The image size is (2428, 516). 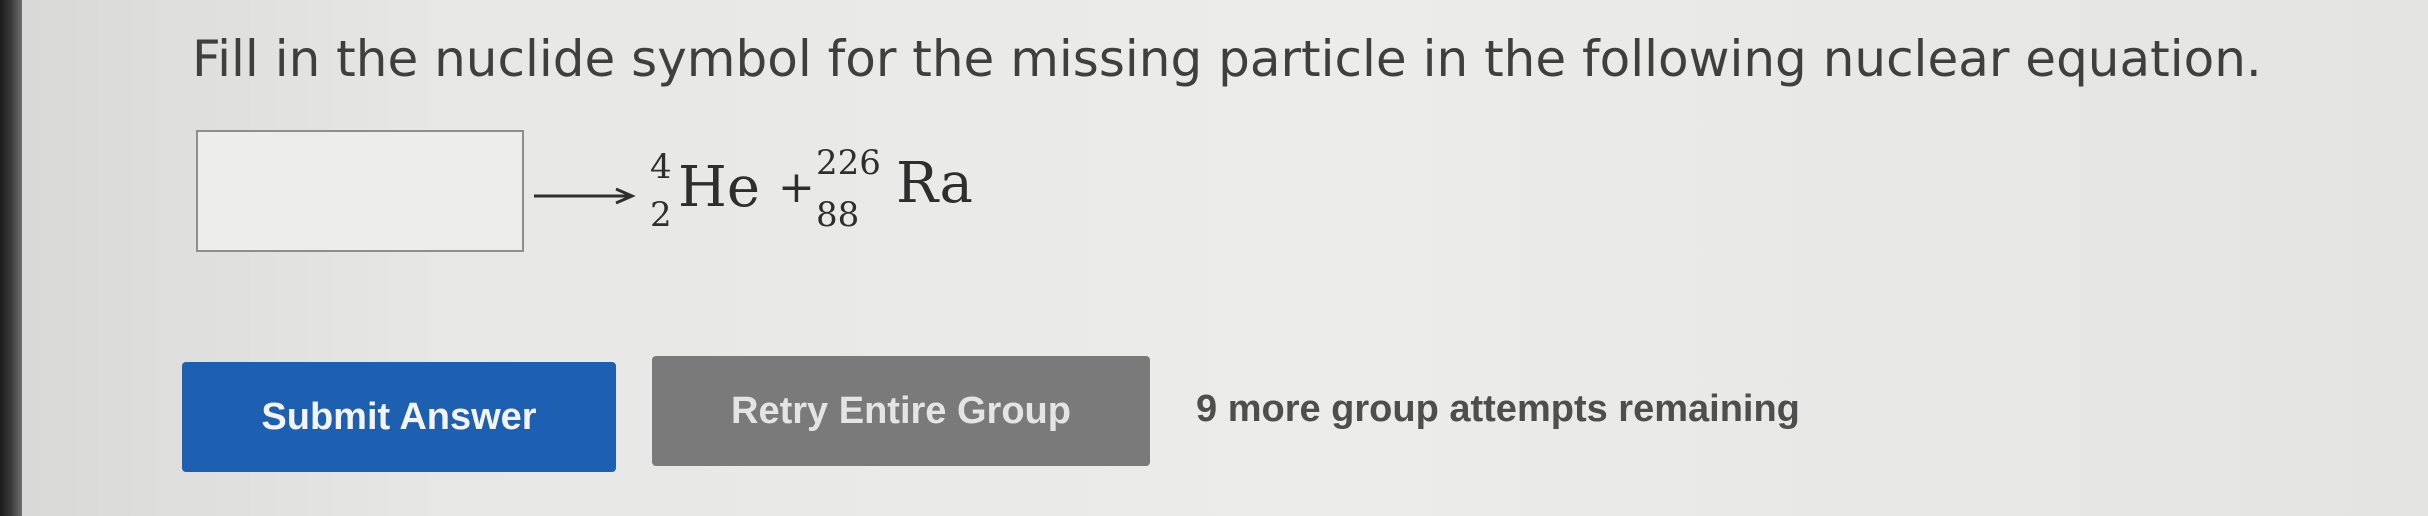 What do you see at coordinates (585, 196) in the screenshot?
I see `right-arrow-icon` at bounding box center [585, 196].